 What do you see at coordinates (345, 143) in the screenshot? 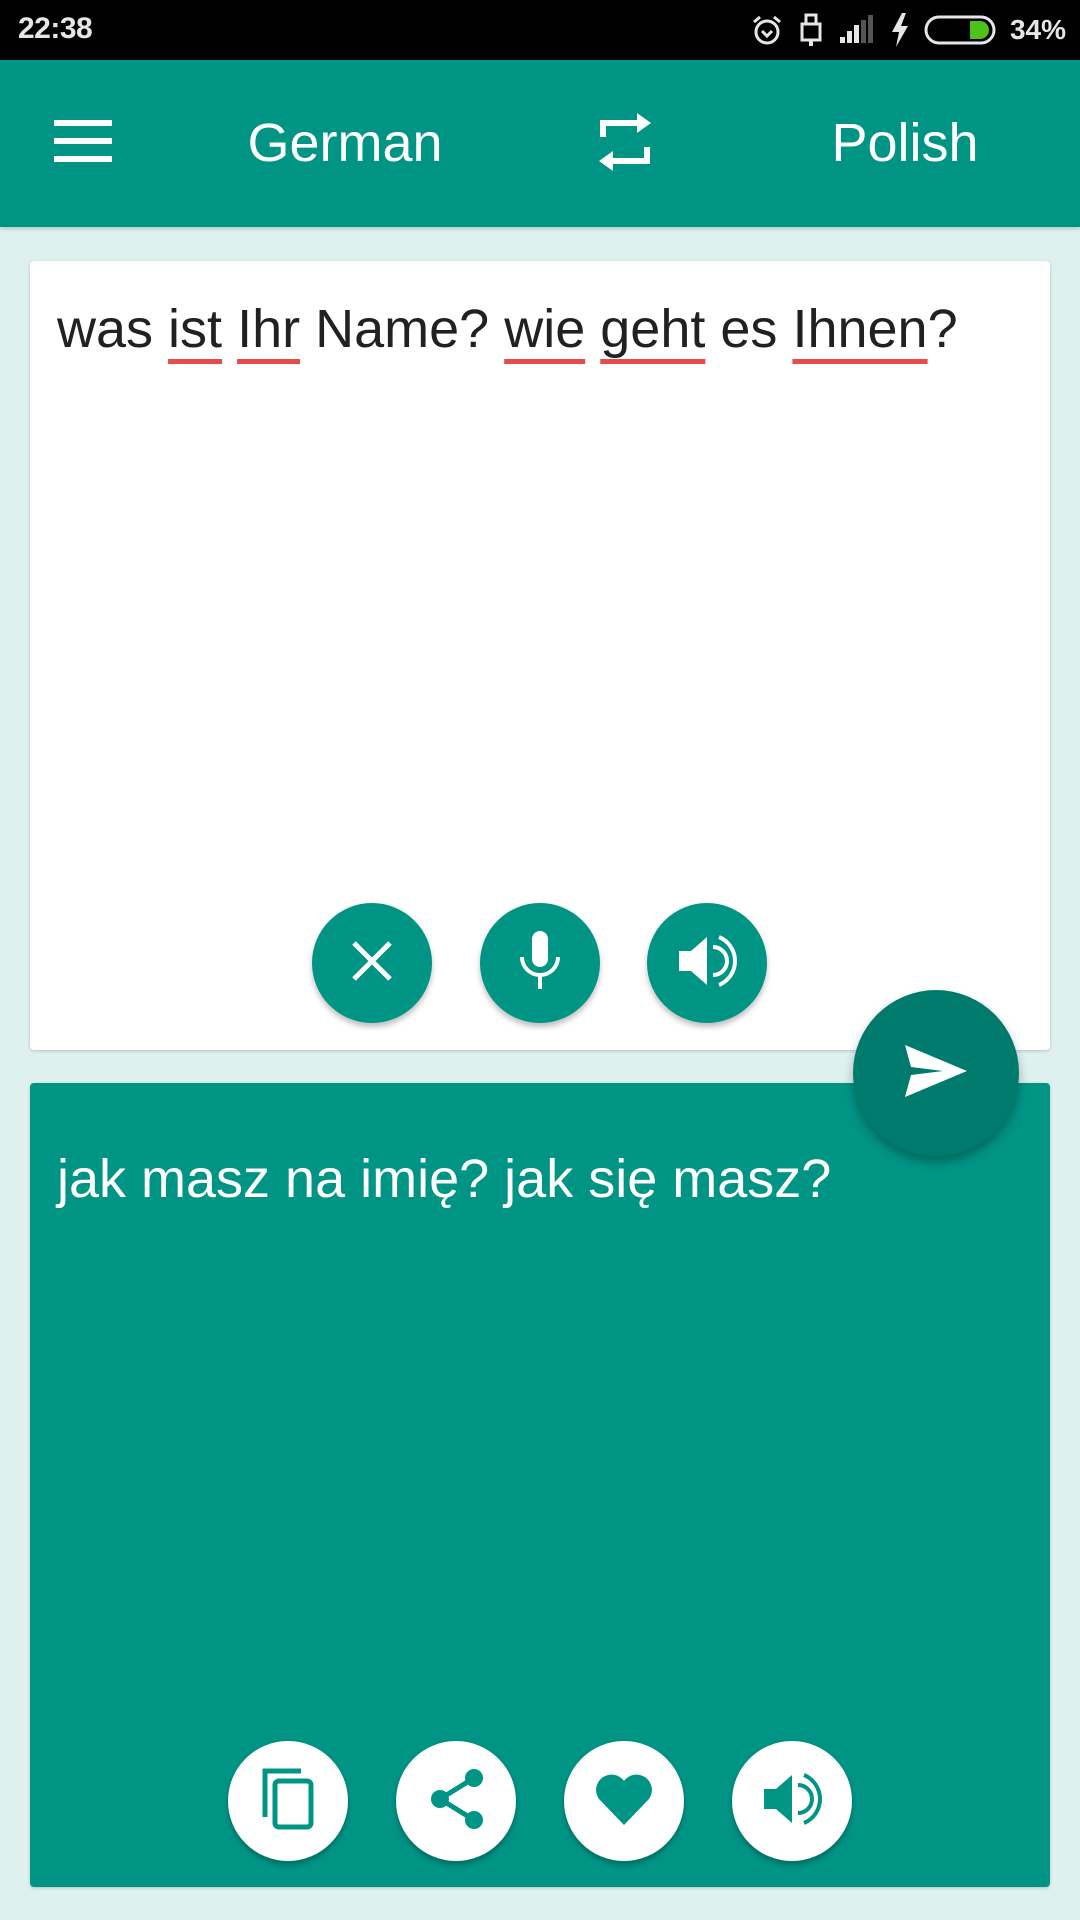
I see `source-language-button: German` at bounding box center [345, 143].